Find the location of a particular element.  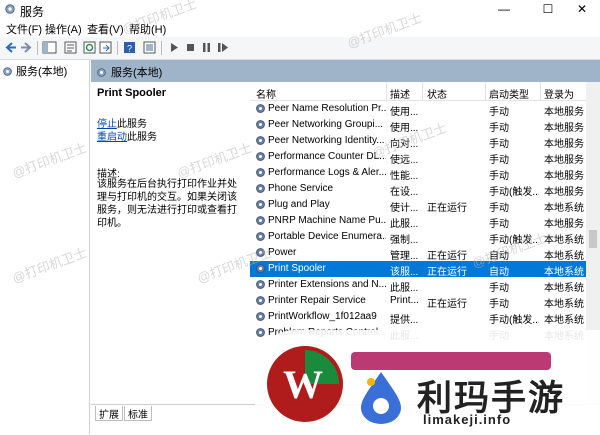

restart-suffix: 此服务 is located at coordinates (142, 137).